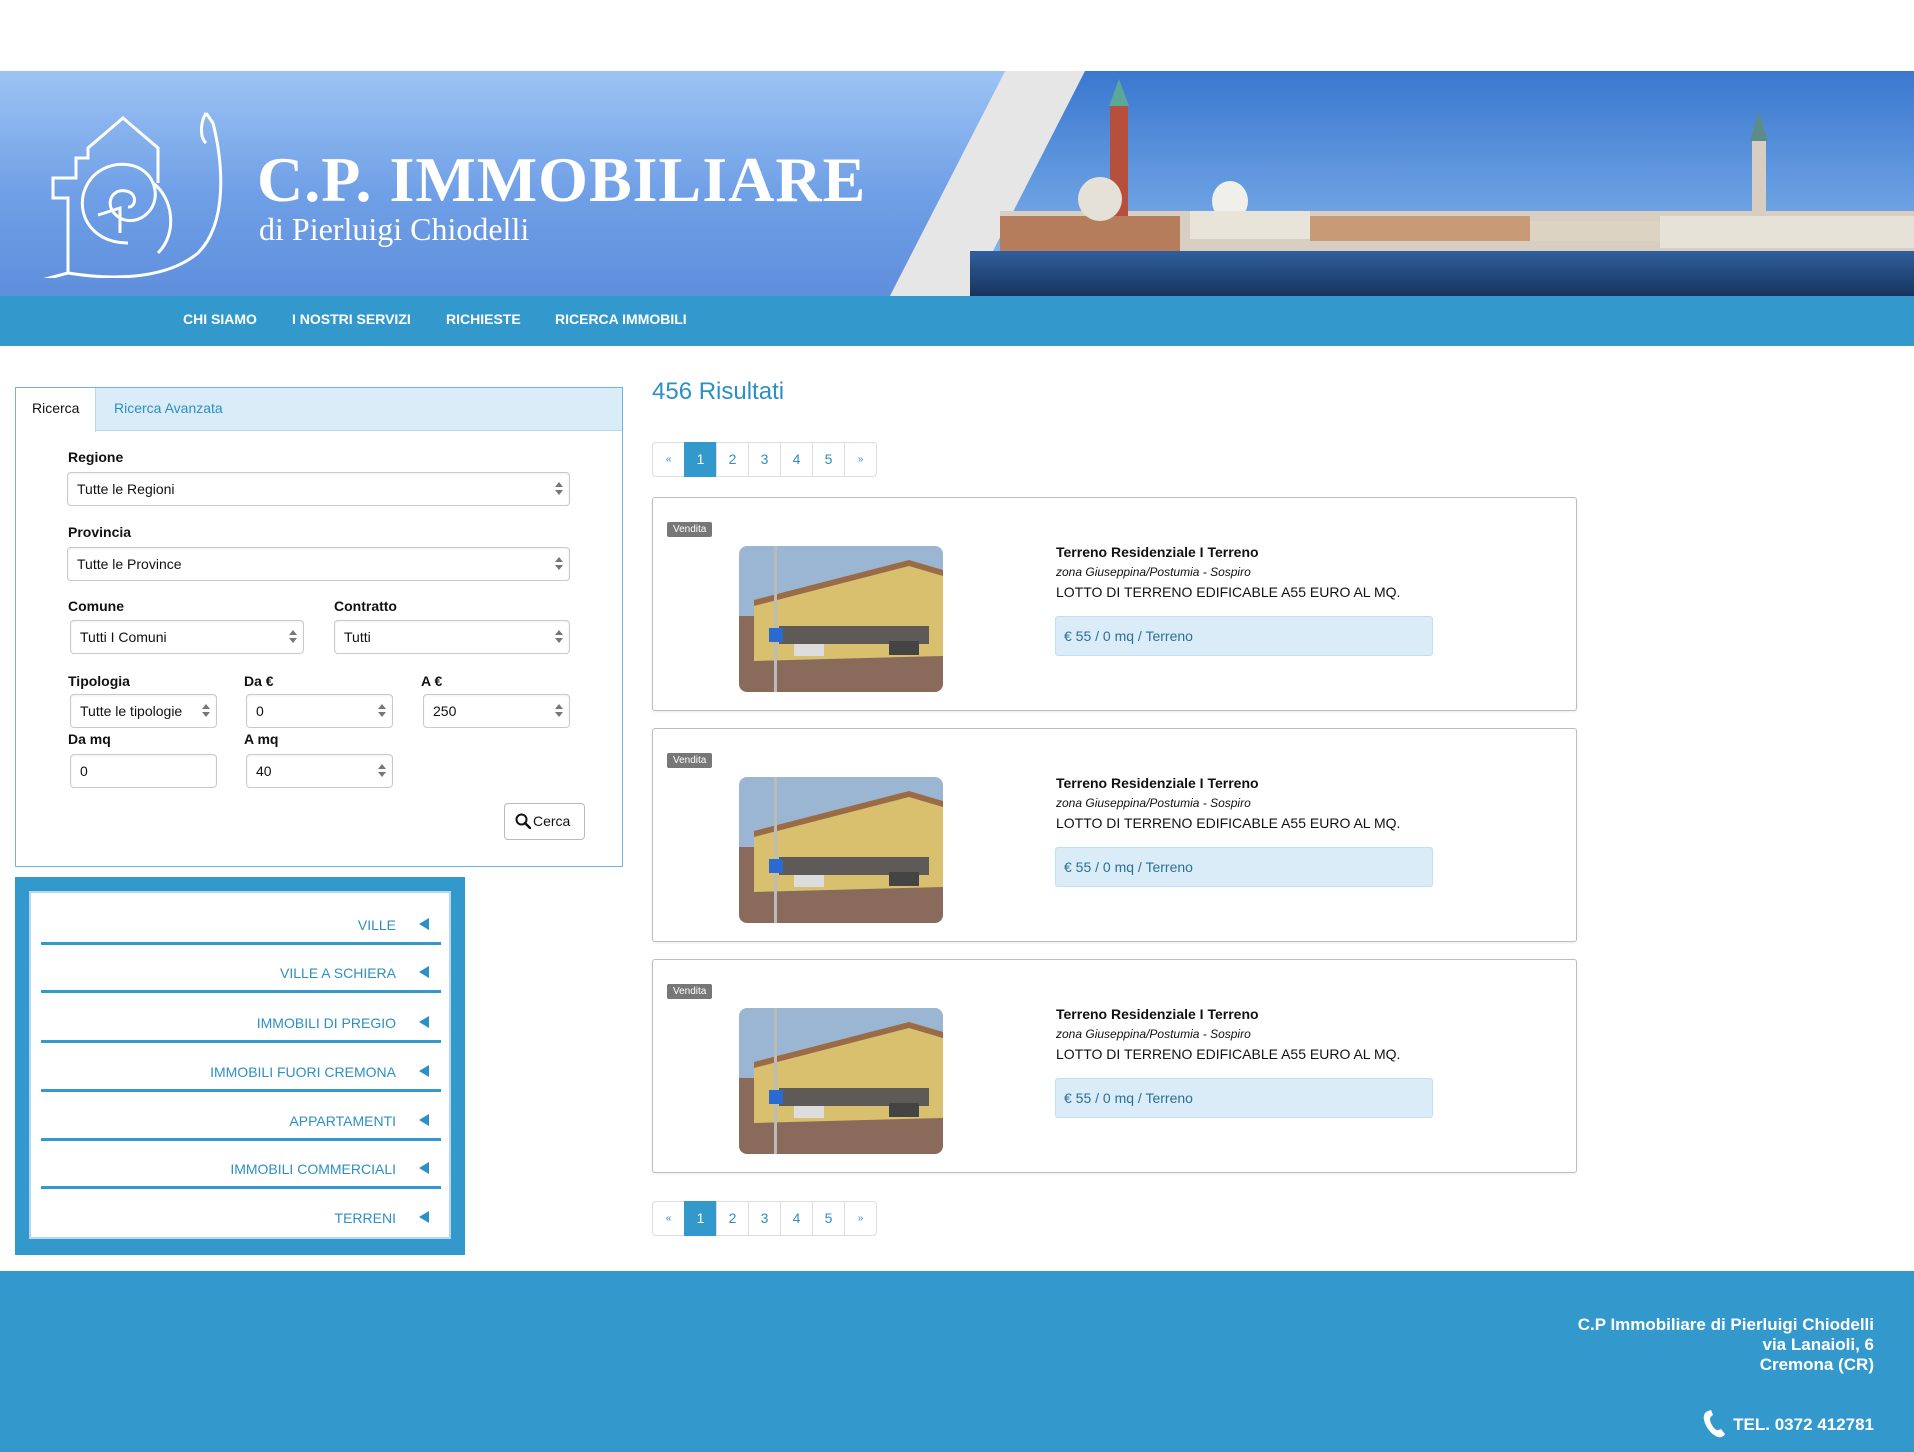  What do you see at coordinates (264, 771) in the screenshot?
I see `a-mq-value: 40` at bounding box center [264, 771].